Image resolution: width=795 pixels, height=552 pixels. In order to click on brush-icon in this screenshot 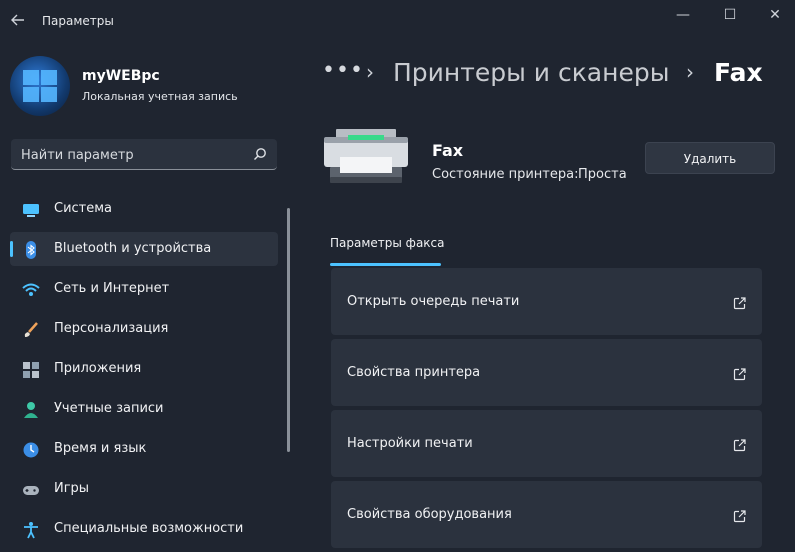, I will do `click(31, 330)`.